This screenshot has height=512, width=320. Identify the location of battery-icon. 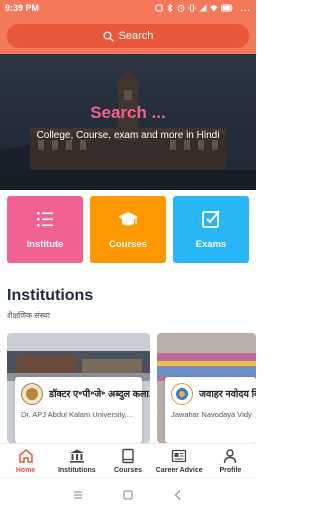
(227, 8).